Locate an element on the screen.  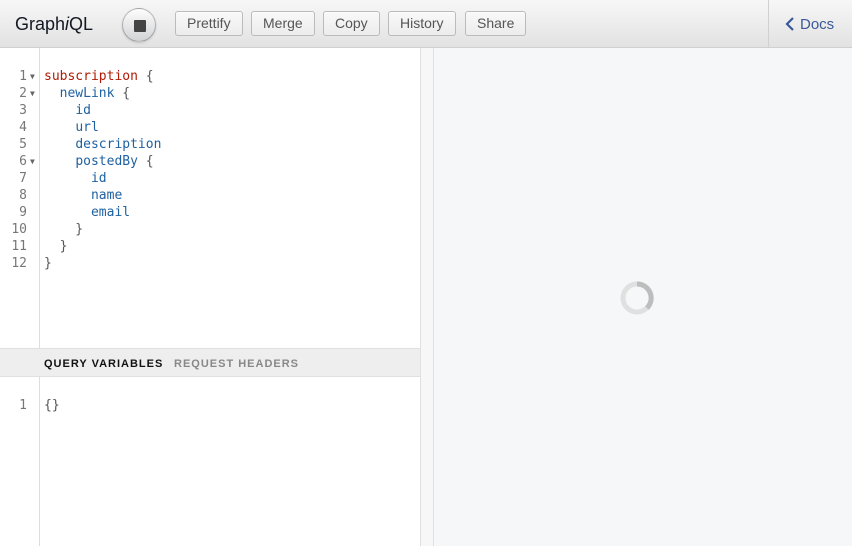
code-line: 9 email is located at coordinates (210, 212).